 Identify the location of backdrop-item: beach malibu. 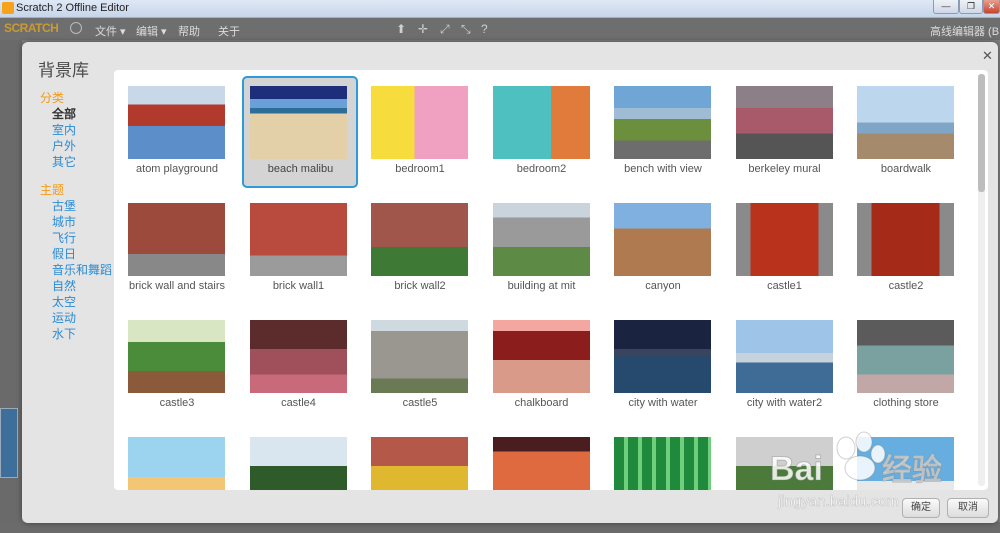
(299, 132).